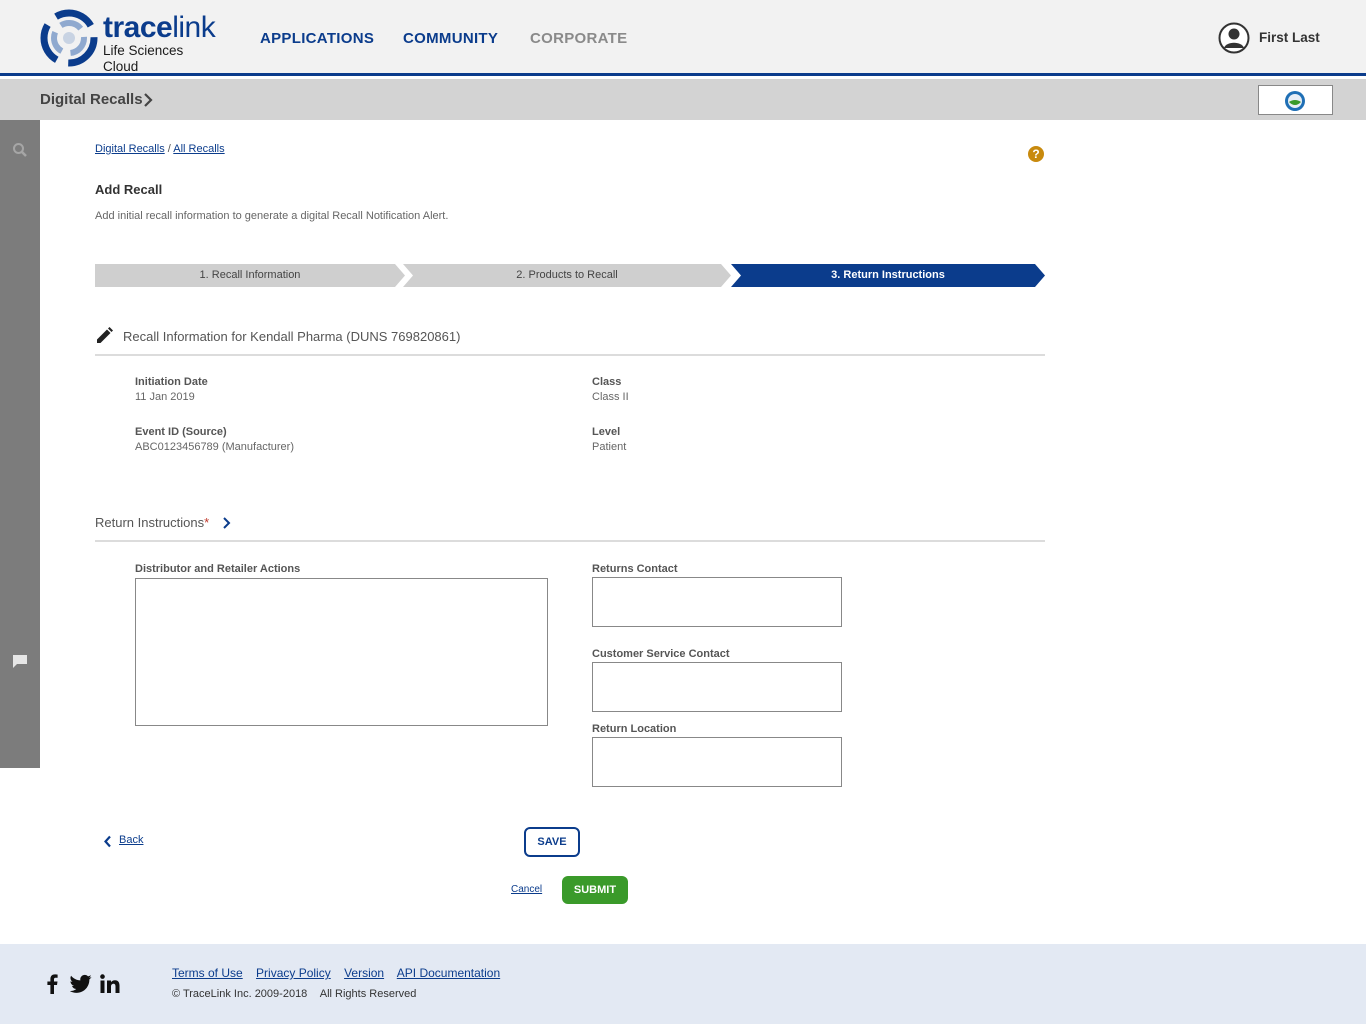  I want to click on returns-contact-input, so click(717, 602).